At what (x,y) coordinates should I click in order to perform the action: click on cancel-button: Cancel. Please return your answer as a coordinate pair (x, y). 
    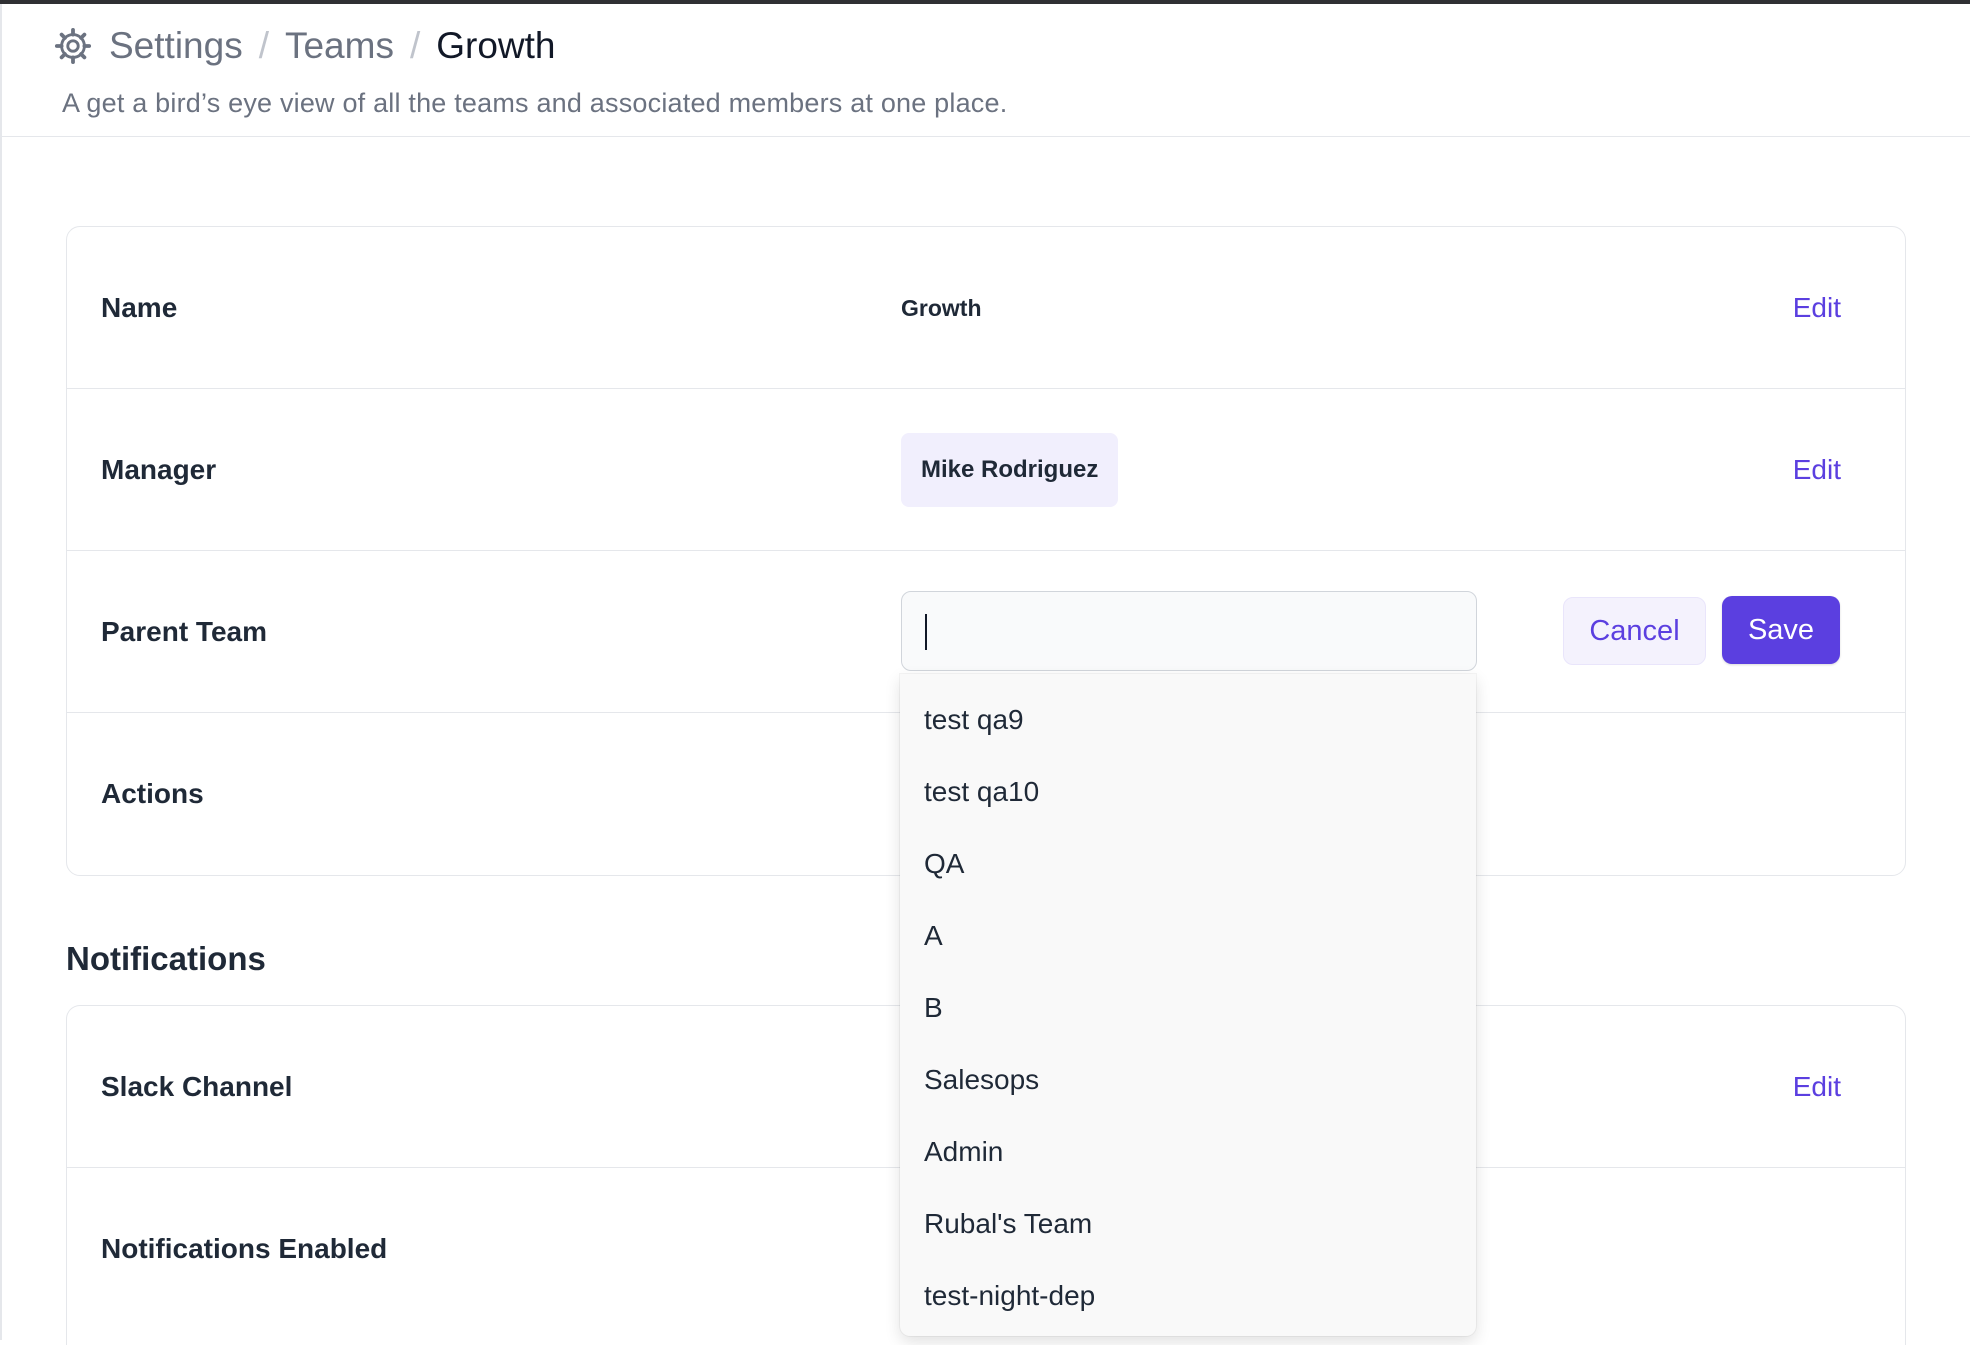
    Looking at the image, I should click on (1634, 631).